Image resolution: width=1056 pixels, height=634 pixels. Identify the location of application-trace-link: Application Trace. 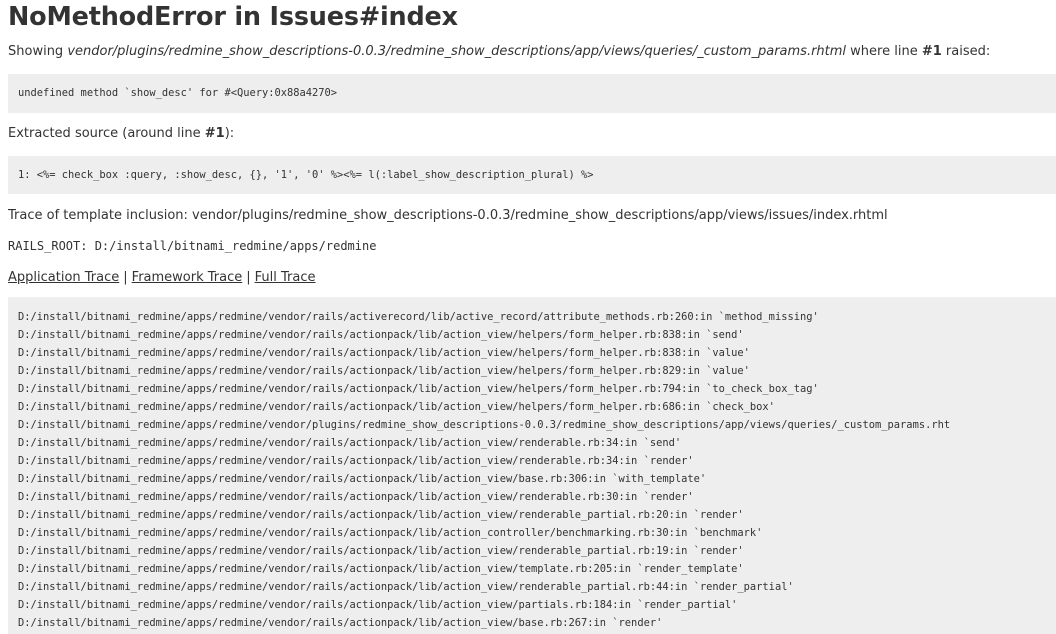
(63, 277).